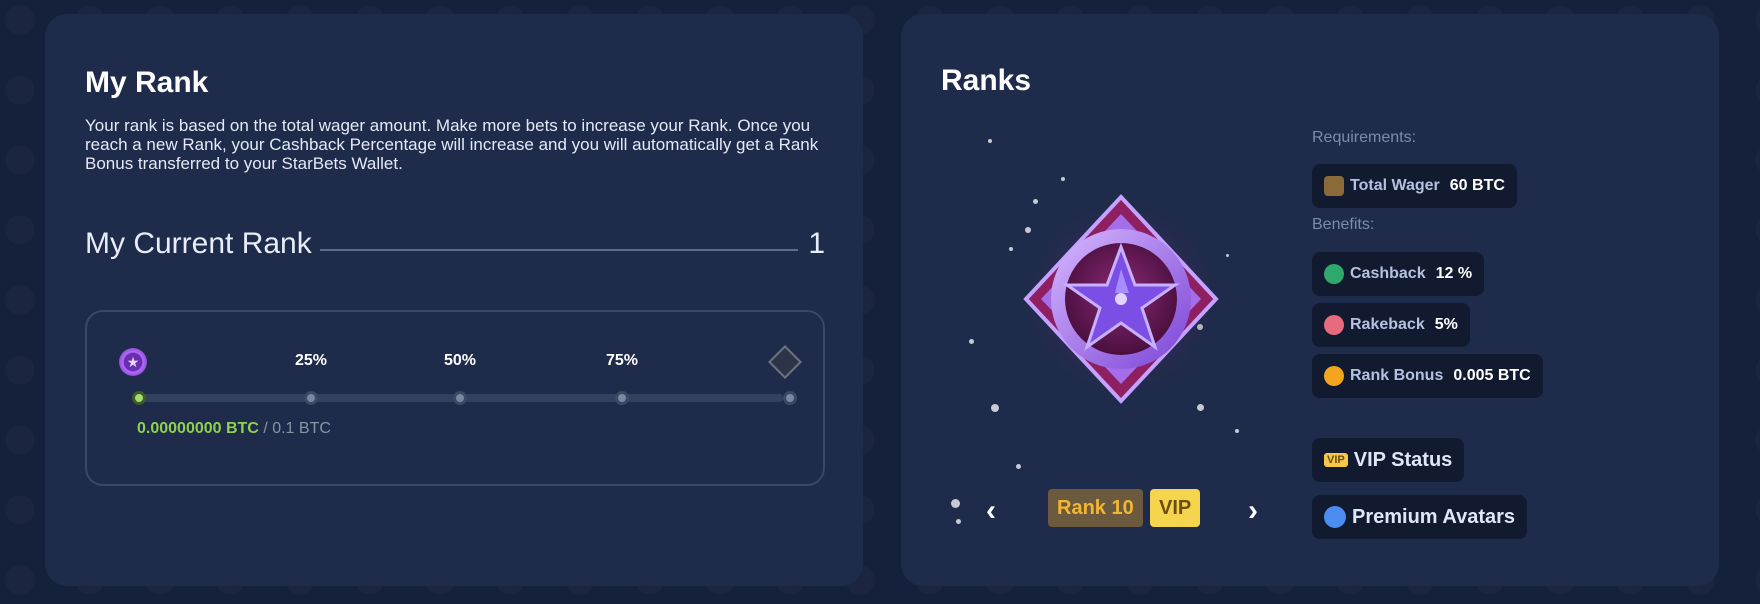  Describe the element at coordinates (460, 360) in the screenshot. I see `milestone-50: 50%` at that location.